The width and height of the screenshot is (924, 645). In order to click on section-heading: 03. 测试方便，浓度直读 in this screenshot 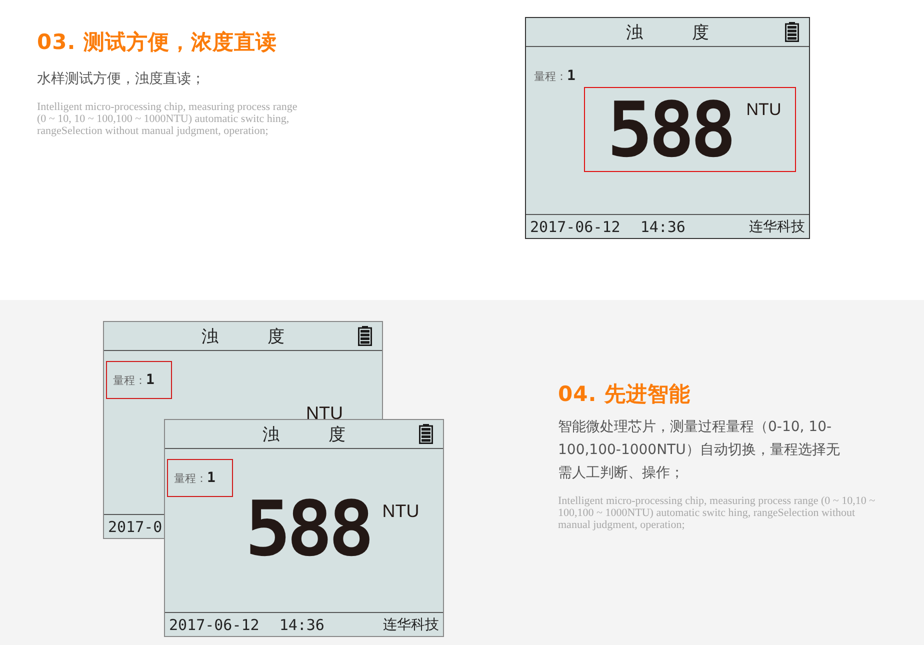, I will do `click(157, 42)`.